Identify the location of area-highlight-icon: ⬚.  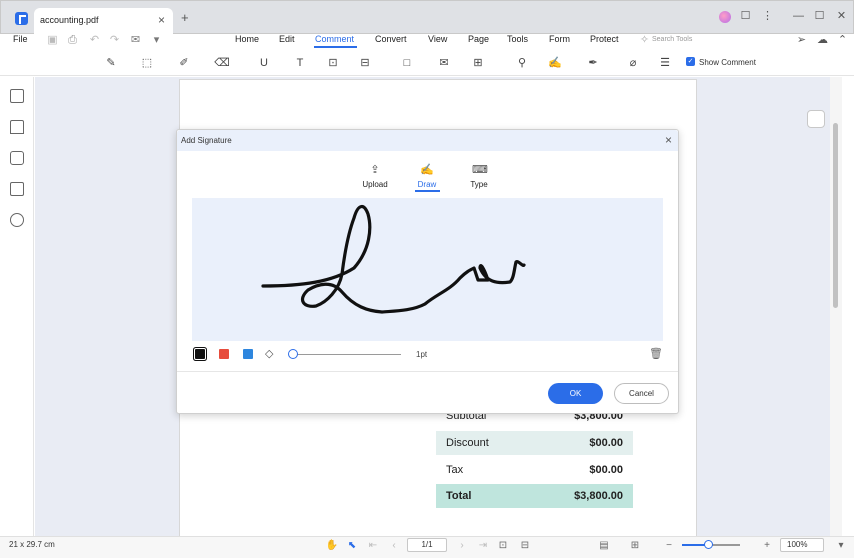
(147, 63).